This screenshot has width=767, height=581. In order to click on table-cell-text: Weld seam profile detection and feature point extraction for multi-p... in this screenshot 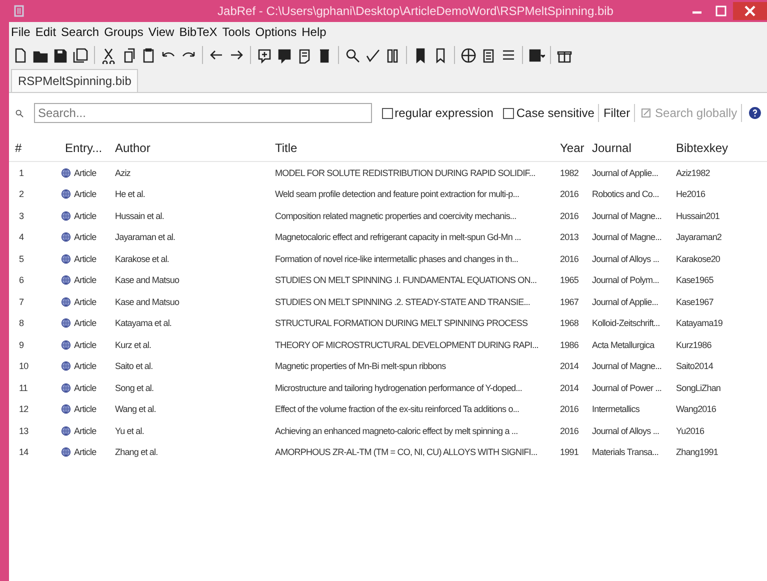, I will do `click(397, 194)`.